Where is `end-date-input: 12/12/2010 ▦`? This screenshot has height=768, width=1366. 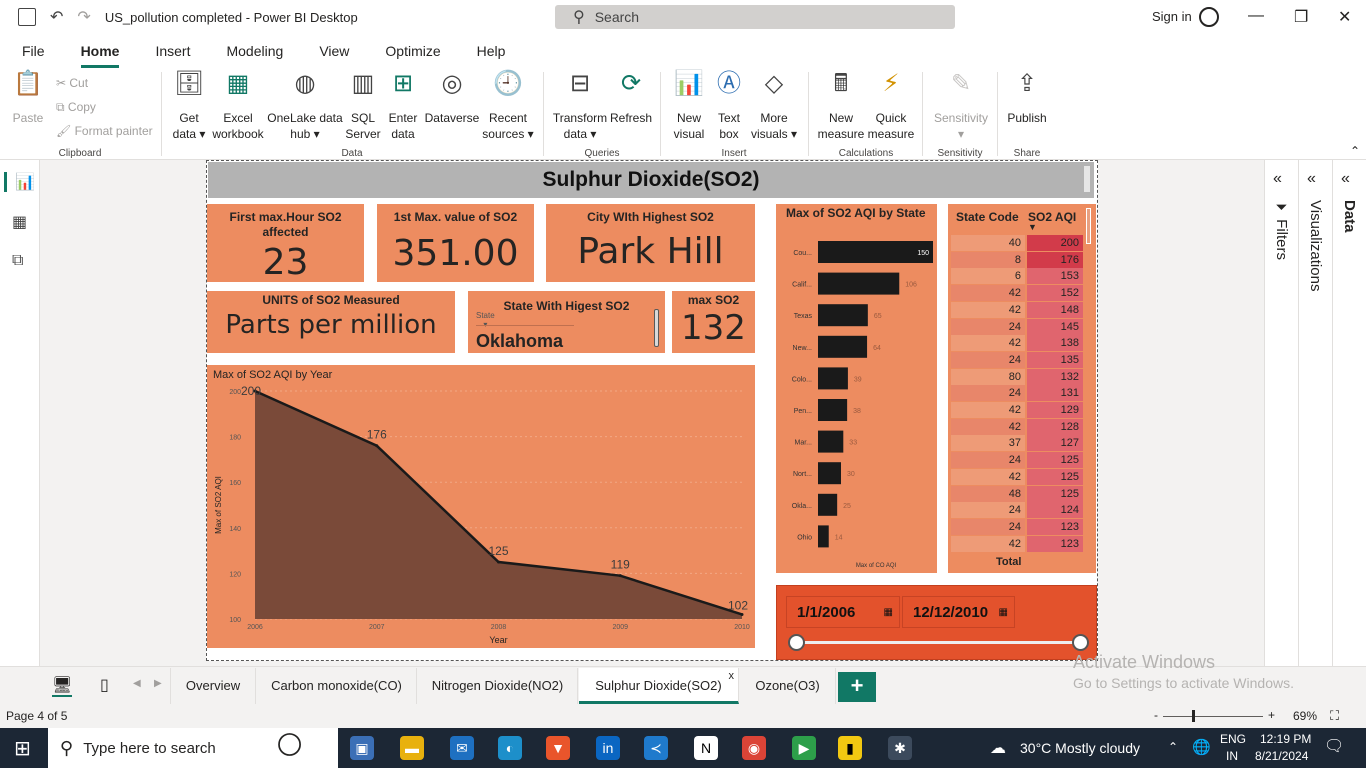
end-date-input: 12/12/2010 ▦ is located at coordinates (958, 612).